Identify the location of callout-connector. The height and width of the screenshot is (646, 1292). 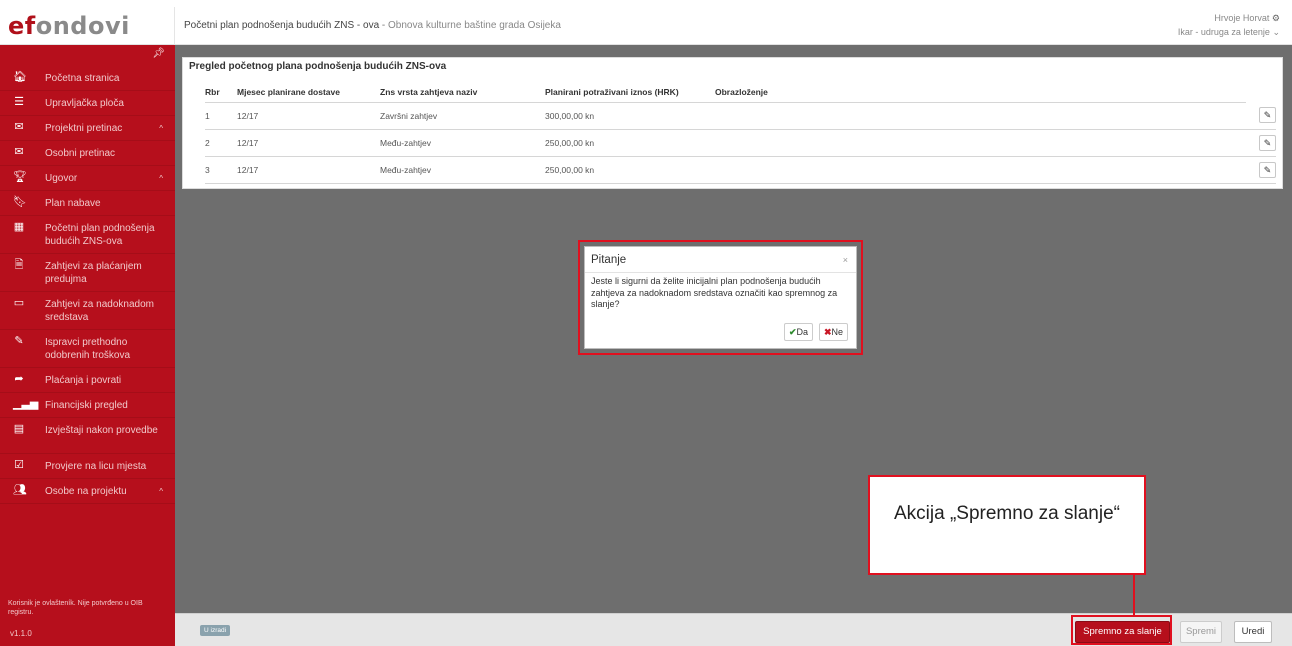
(1134, 595).